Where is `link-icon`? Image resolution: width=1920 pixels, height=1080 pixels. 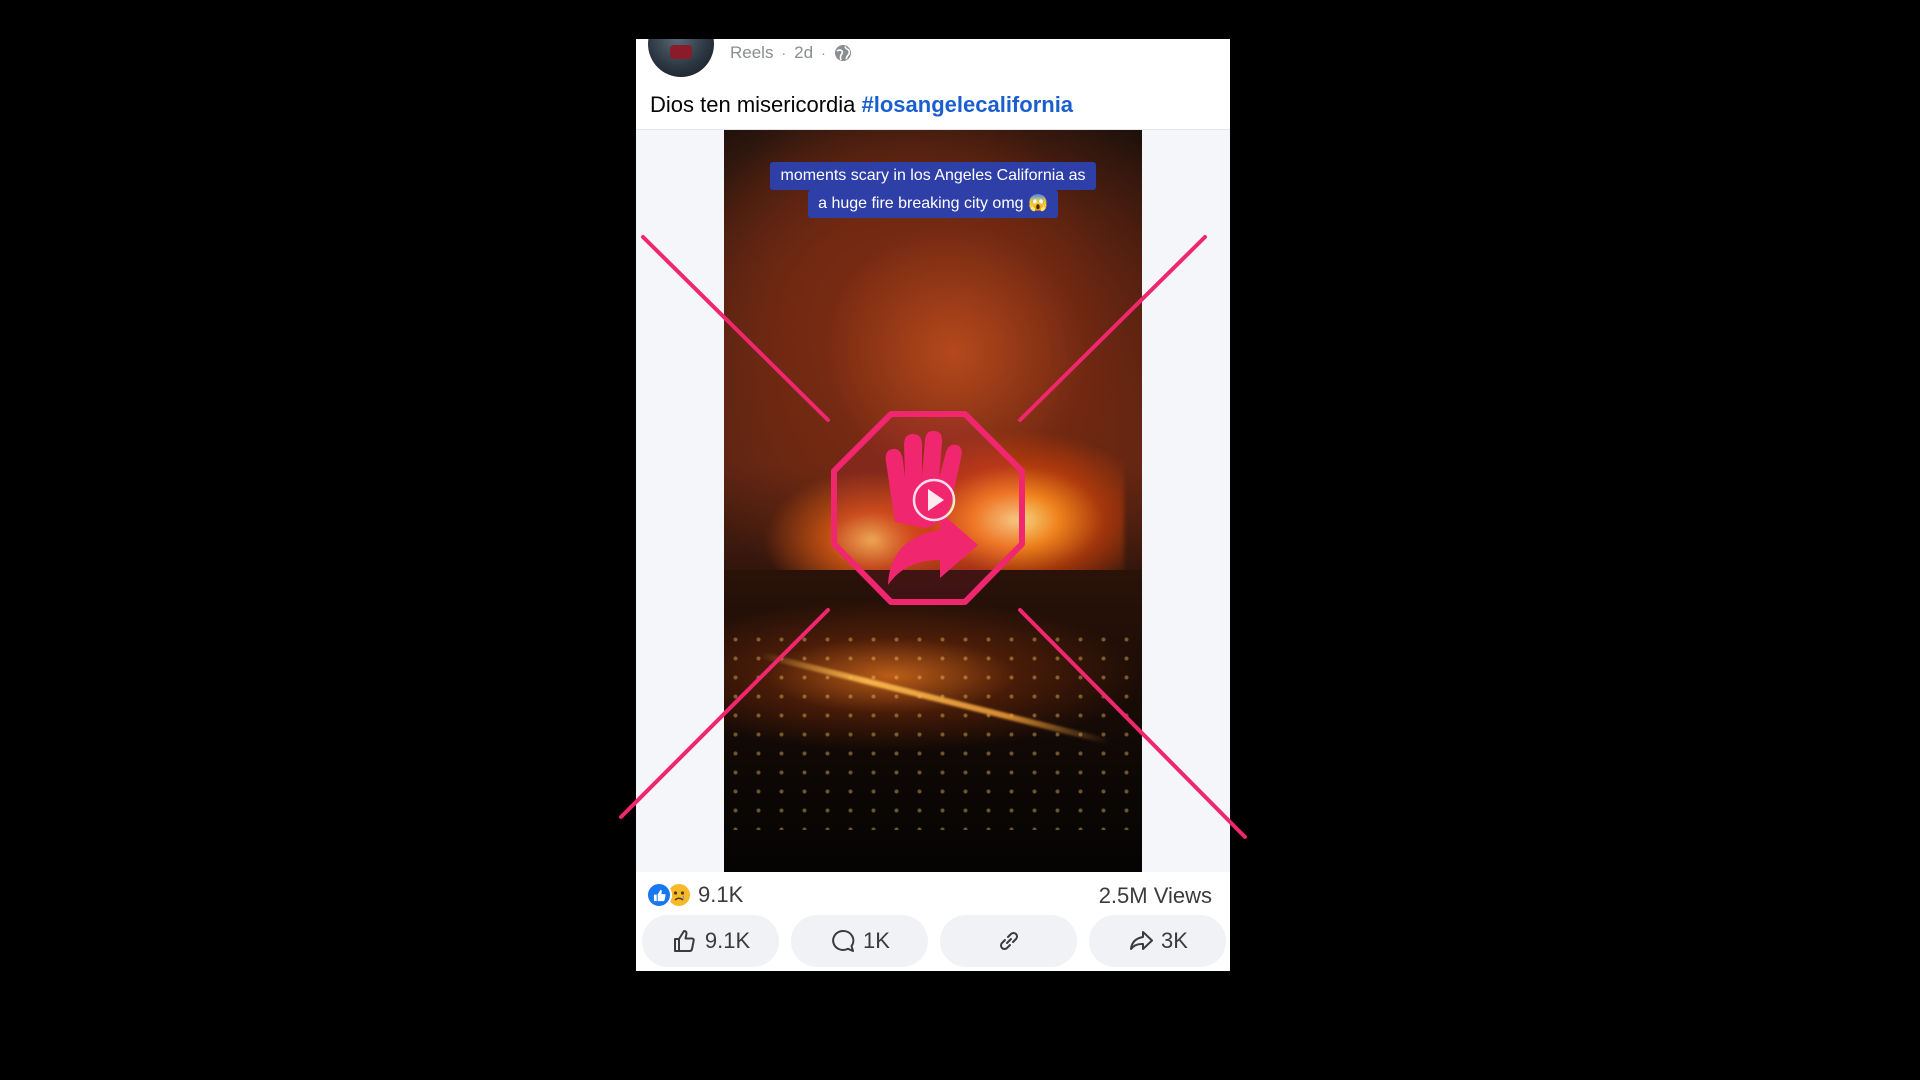
link-icon is located at coordinates (1008, 941).